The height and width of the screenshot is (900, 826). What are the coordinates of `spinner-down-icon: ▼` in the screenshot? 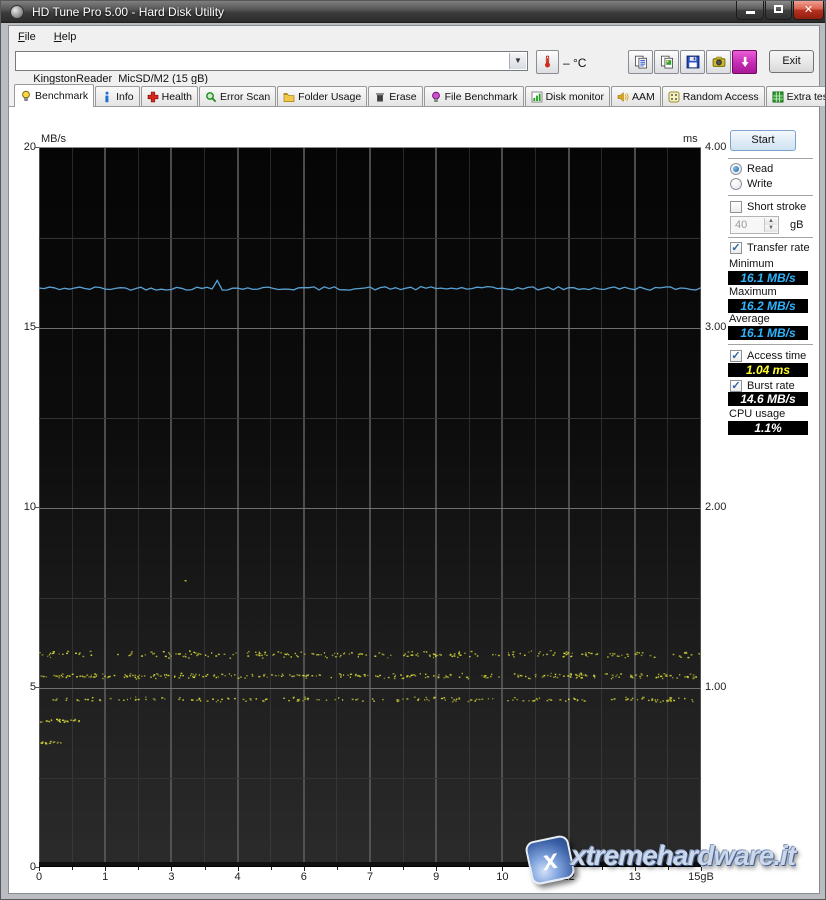 It's located at (771, 228).